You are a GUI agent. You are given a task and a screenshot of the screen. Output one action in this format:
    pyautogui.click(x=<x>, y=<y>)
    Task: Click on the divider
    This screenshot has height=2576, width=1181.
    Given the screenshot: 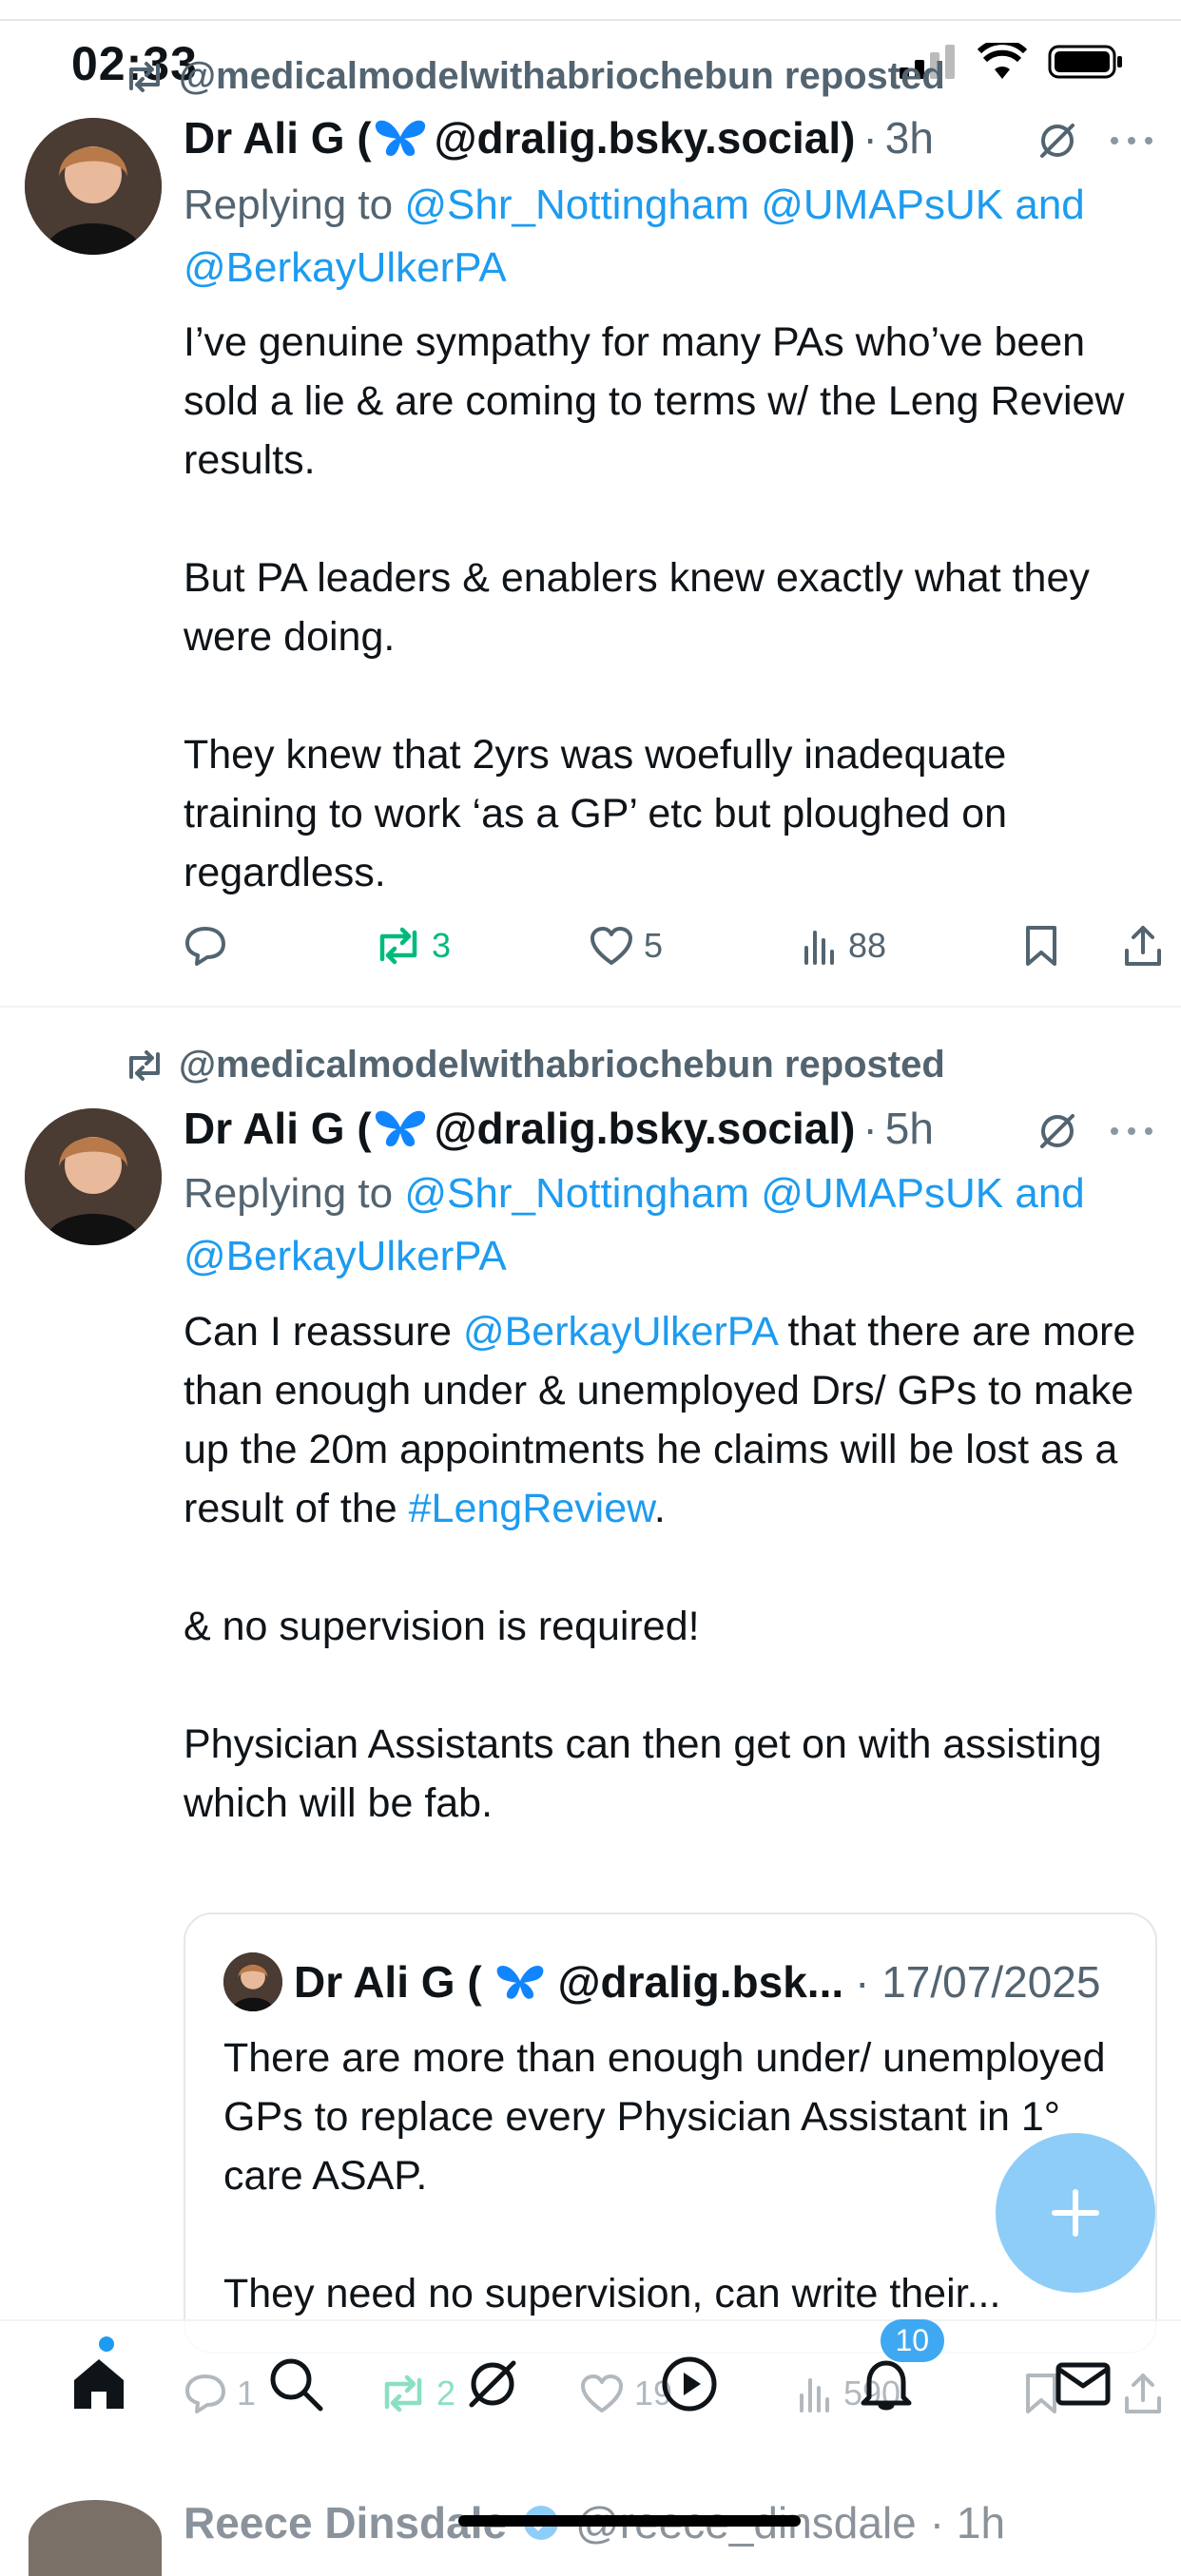 What is the action you would take?
    pyautogui.click(x=590, y=1007)
    